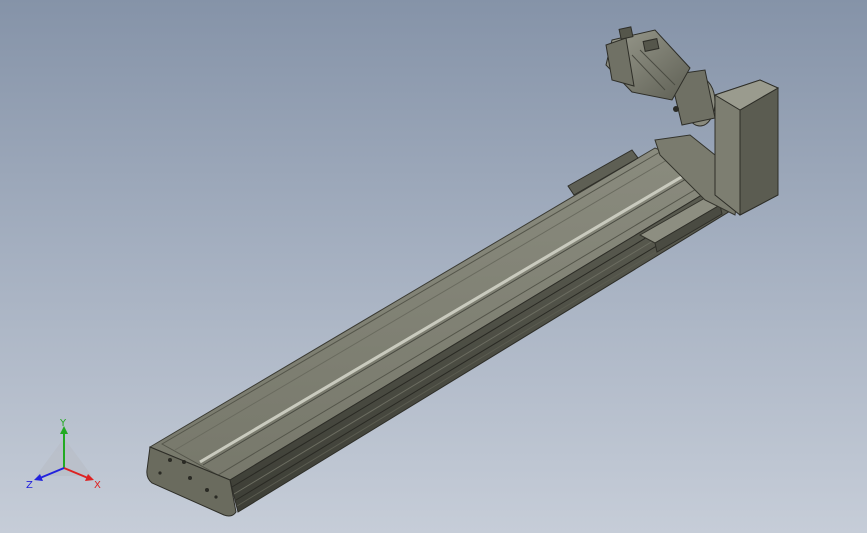 This screenshot has width=867, height=533. I want to click on triad-z-label: Z, so click(29, 485).